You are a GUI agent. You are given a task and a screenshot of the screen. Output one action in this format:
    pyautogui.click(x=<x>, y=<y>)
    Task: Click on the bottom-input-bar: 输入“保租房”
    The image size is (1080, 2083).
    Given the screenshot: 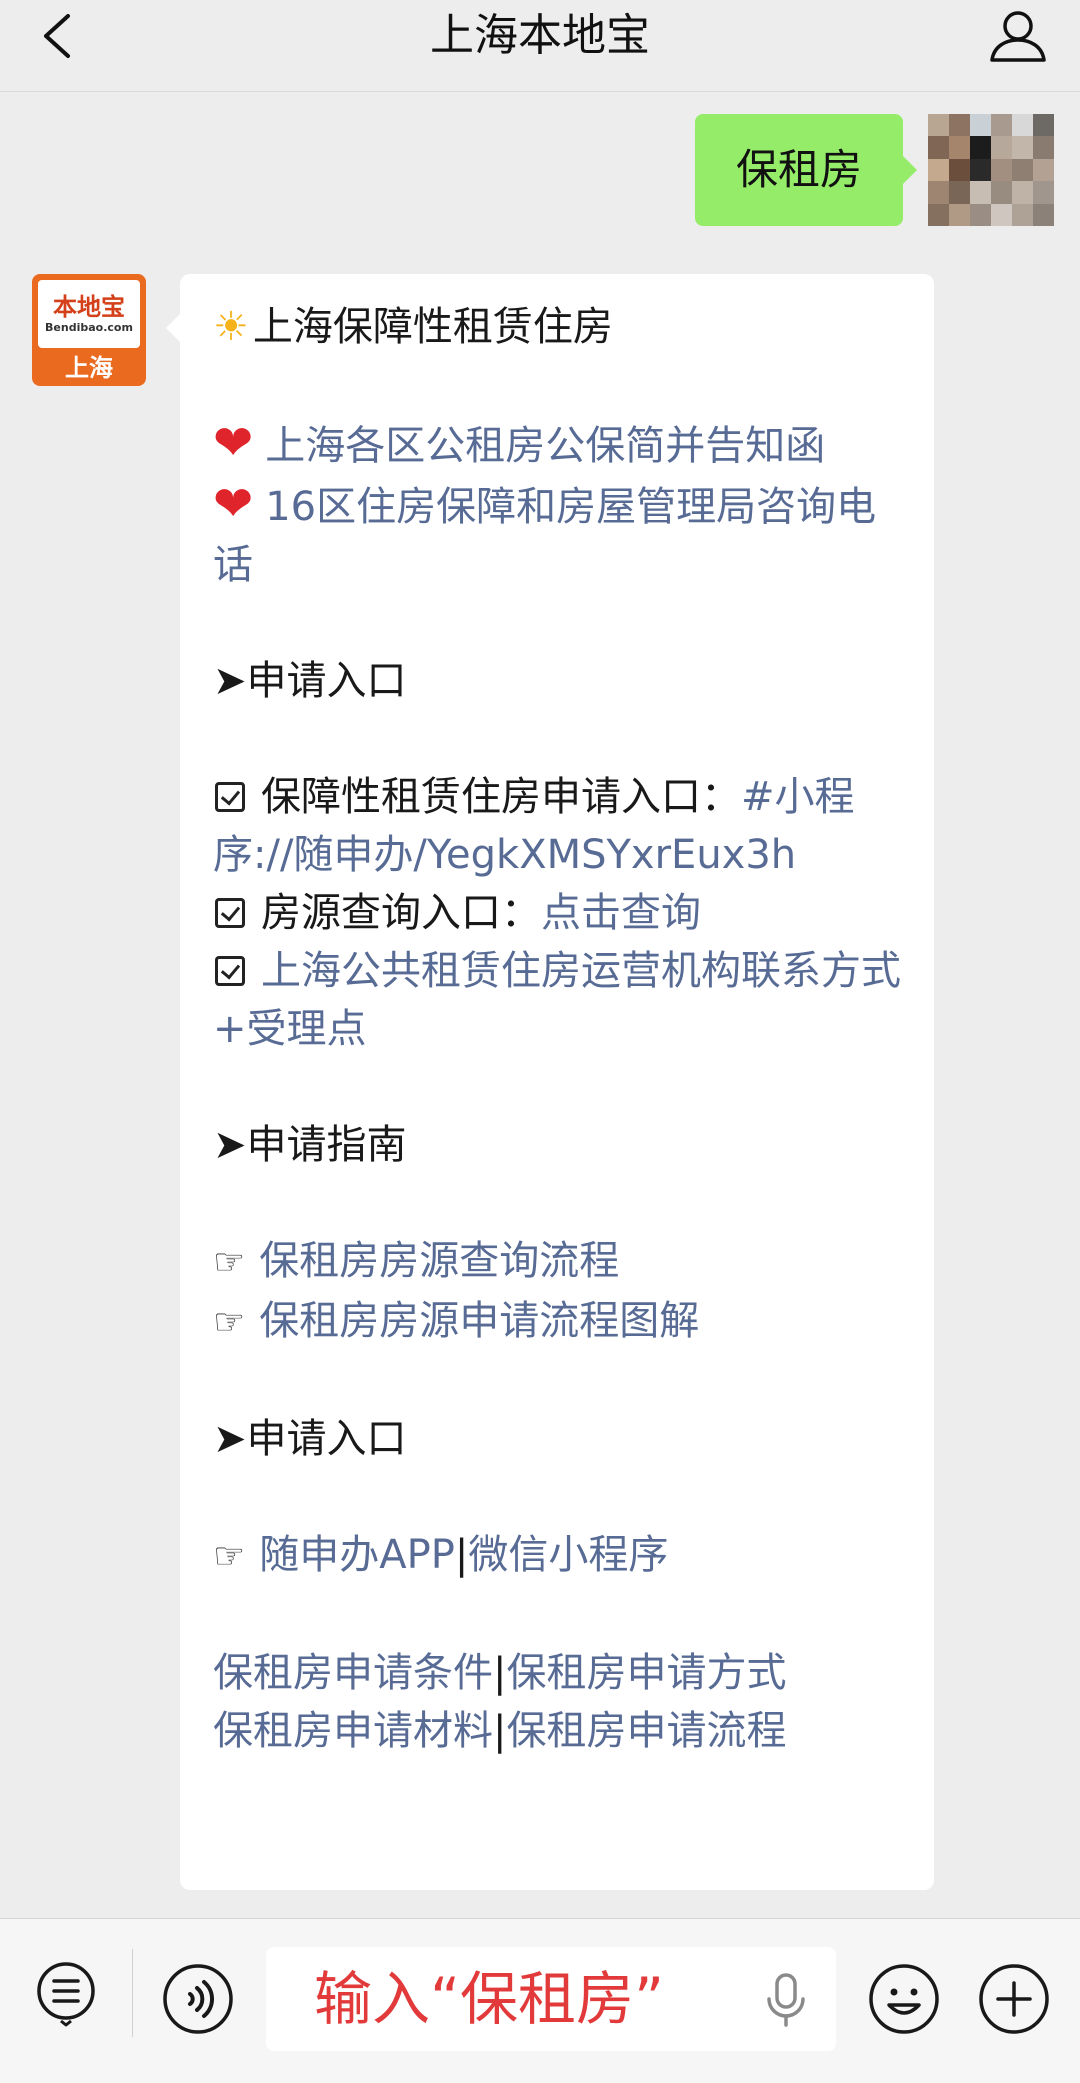 What is the action you would take?
    pyautogui.click(x=540, y=2000)
    